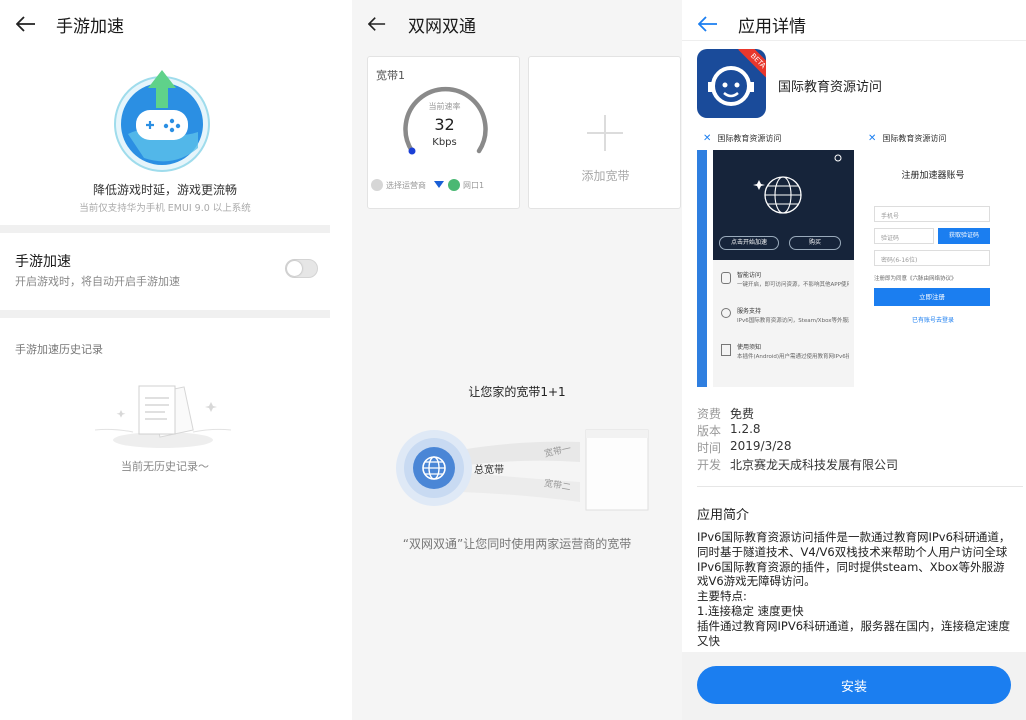 This screenshot has width=1026, height=720. I want to click on buy-button: 购买, so click(815, 243).